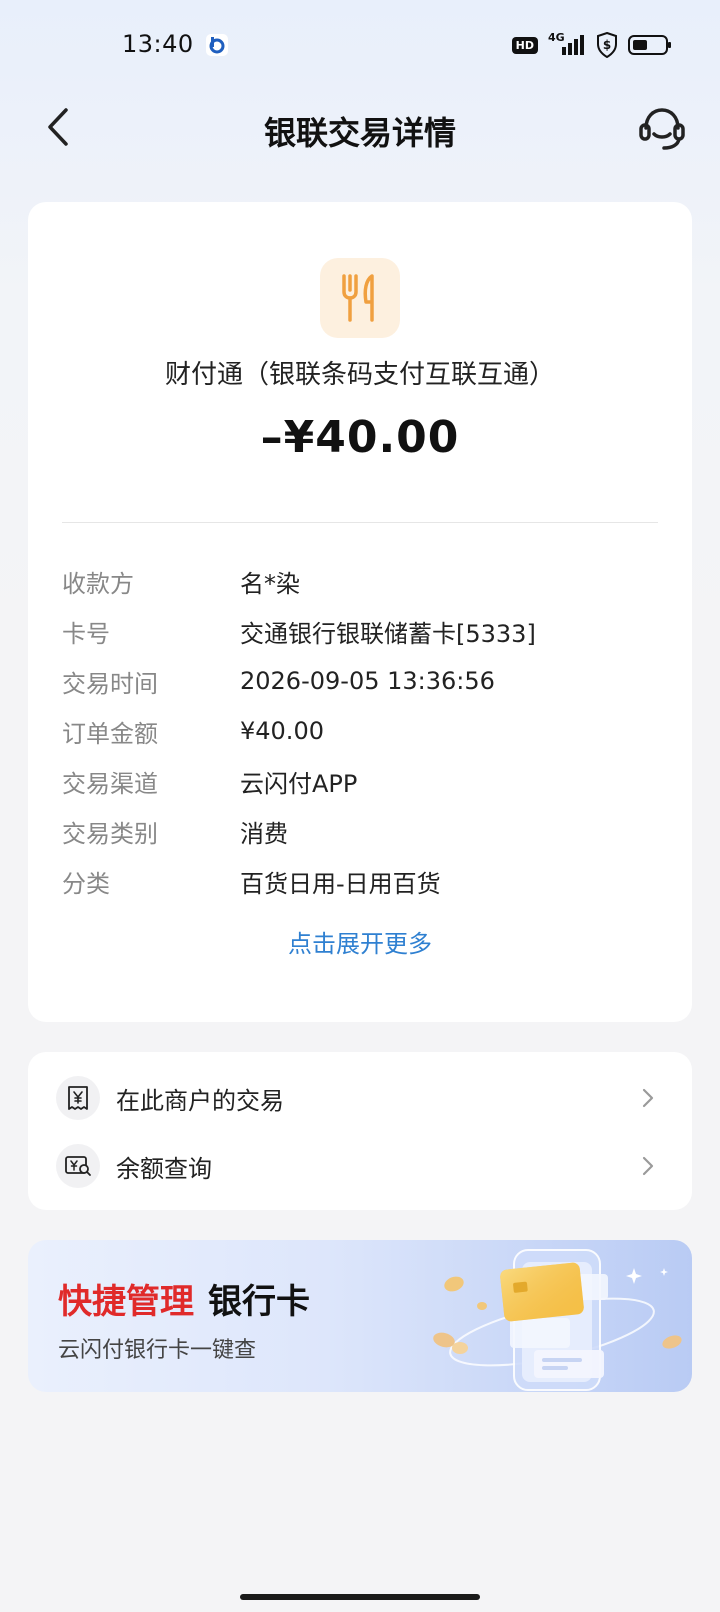 The image size is (720, 1612). I want to click on restaurant-icon, so click(360, 298).